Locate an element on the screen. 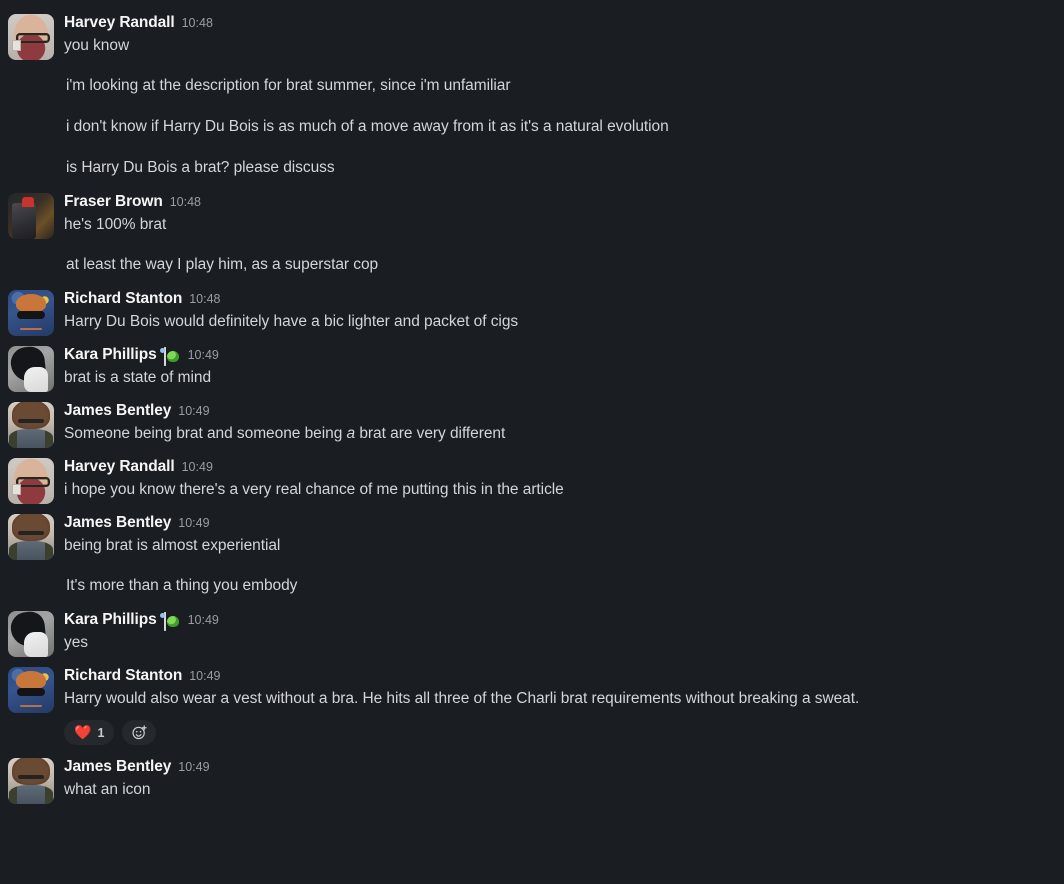  message-text: being brat is almost experiential is located at coordinates (172, 545).